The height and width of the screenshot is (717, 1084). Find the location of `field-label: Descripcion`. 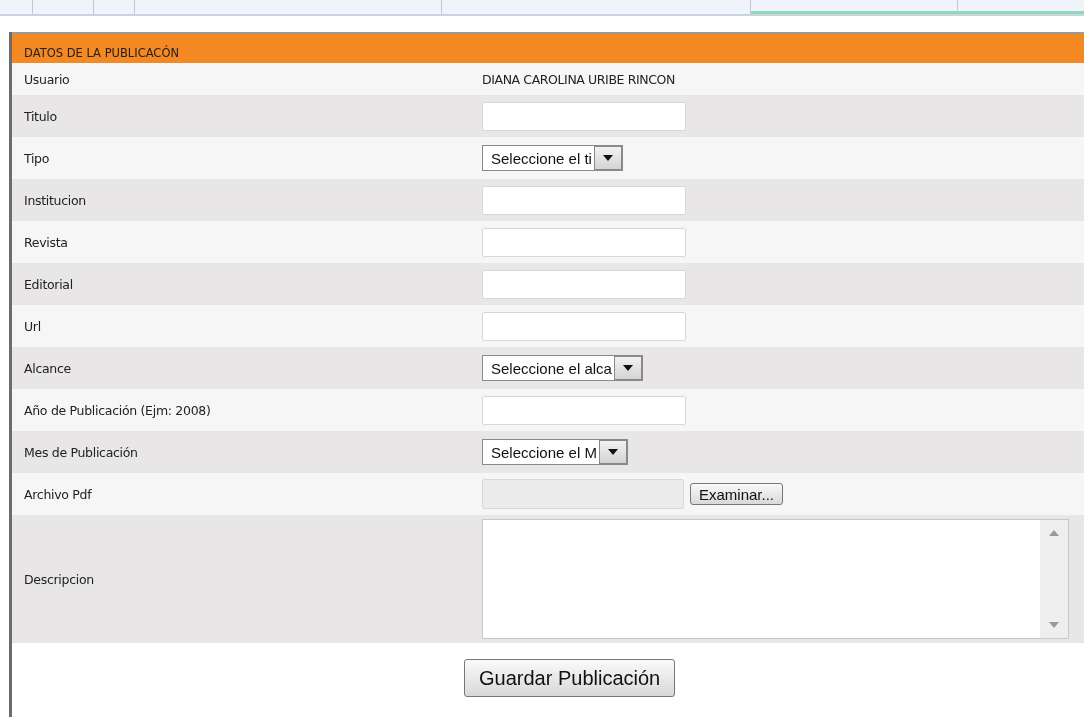

field-label: Descripcion is located at coordinates (59, 579).